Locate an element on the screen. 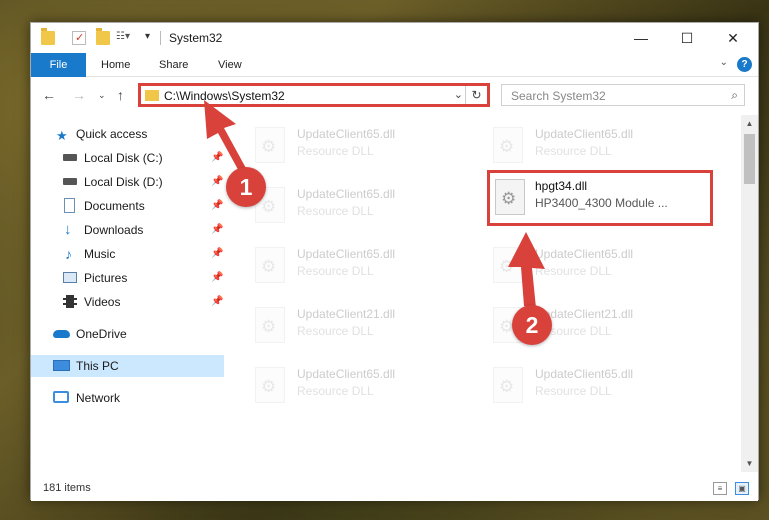 This screenshot has width=769, height=520. tab-view: View is located at coordinates (230, 65).